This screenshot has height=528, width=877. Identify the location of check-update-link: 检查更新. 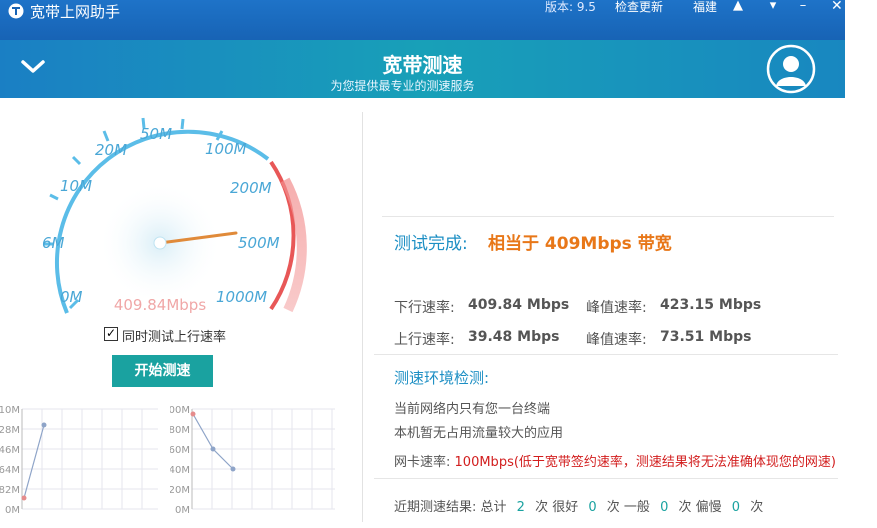
(639, 7).